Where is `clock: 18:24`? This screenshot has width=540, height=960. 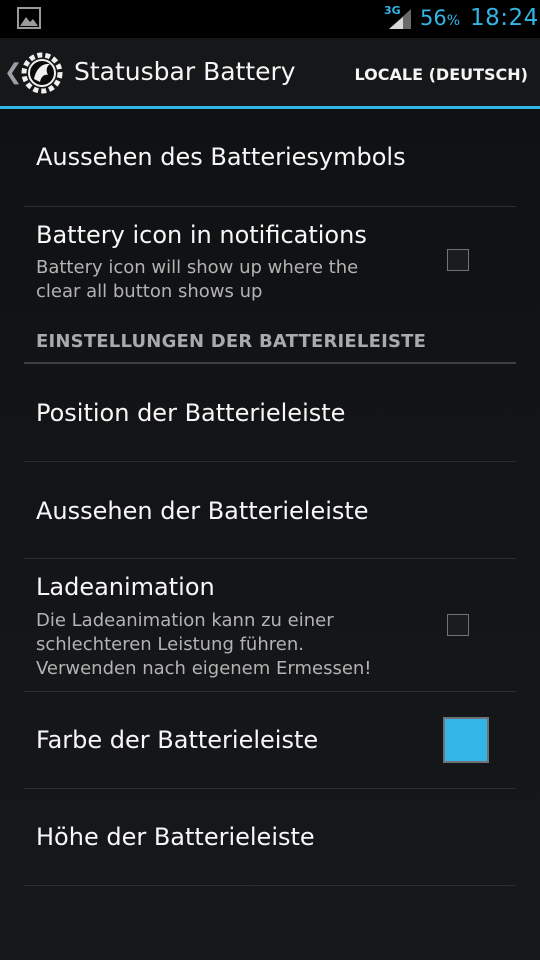
clock: 18:24 is located at coordinates (504, 18).